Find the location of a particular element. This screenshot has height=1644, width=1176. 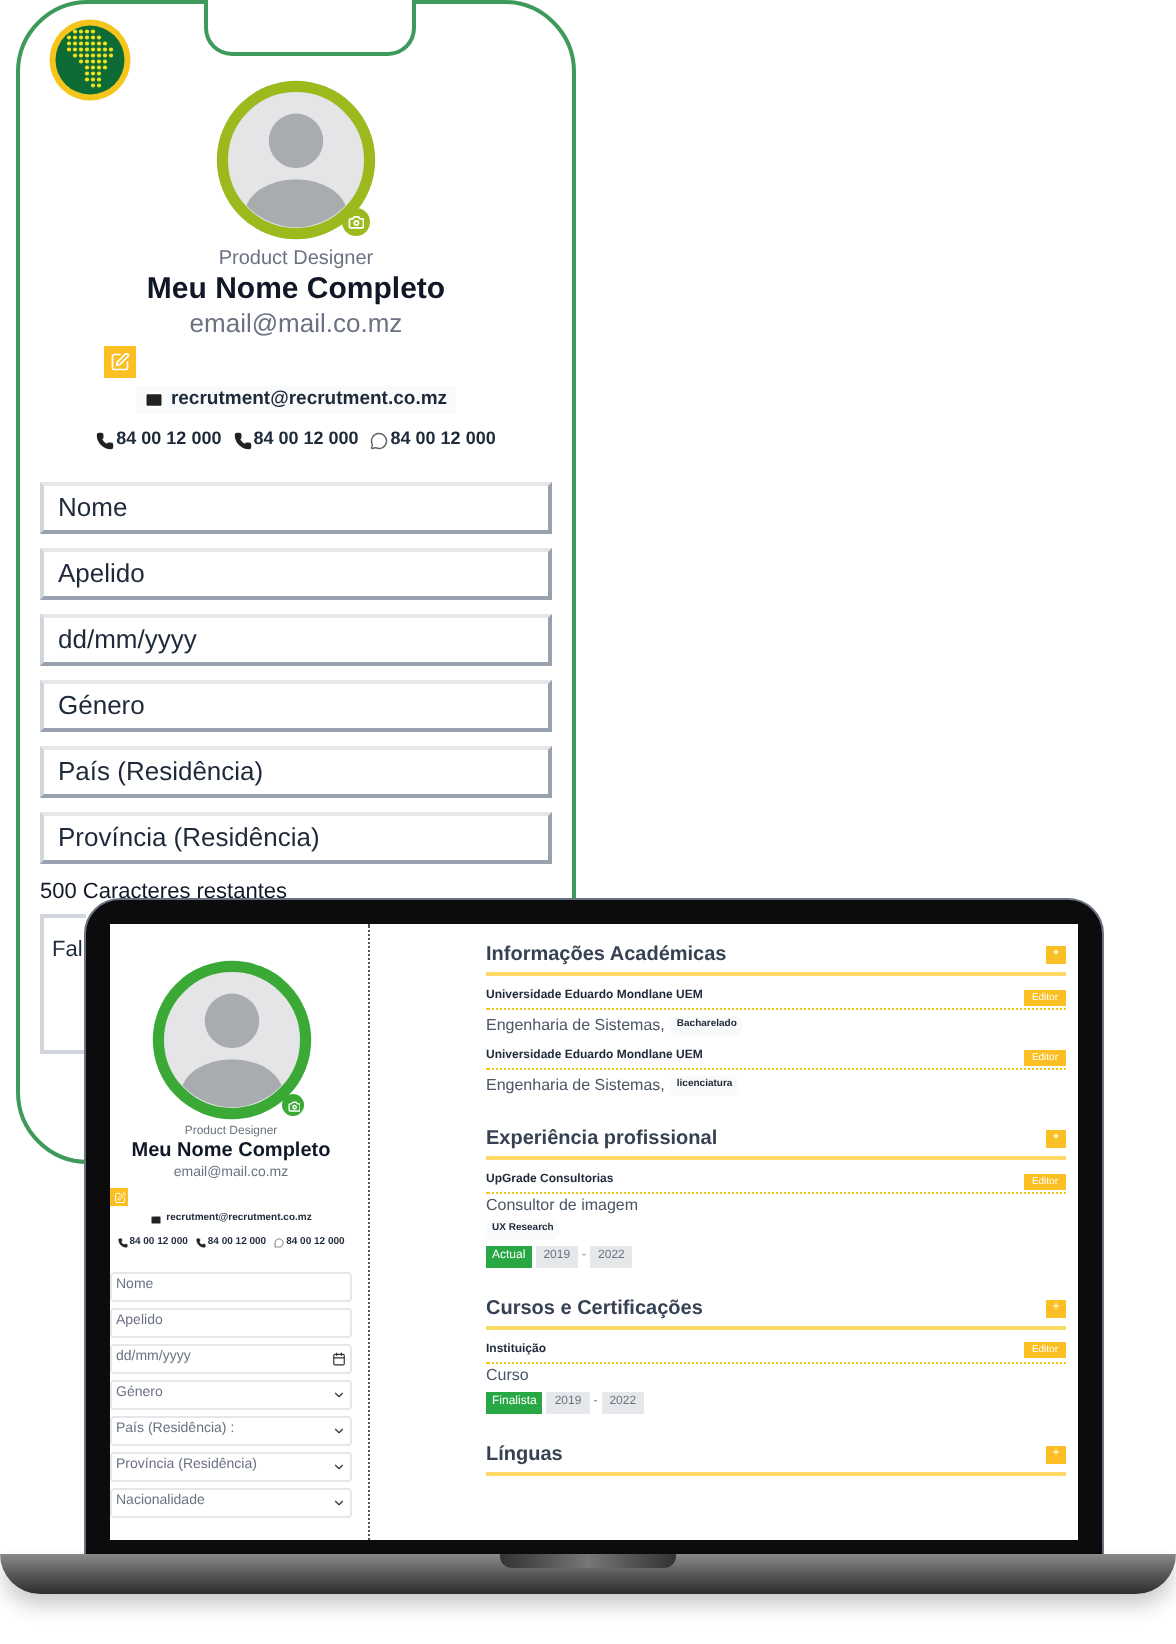

logo-icon is located at coordinates (90, 60).